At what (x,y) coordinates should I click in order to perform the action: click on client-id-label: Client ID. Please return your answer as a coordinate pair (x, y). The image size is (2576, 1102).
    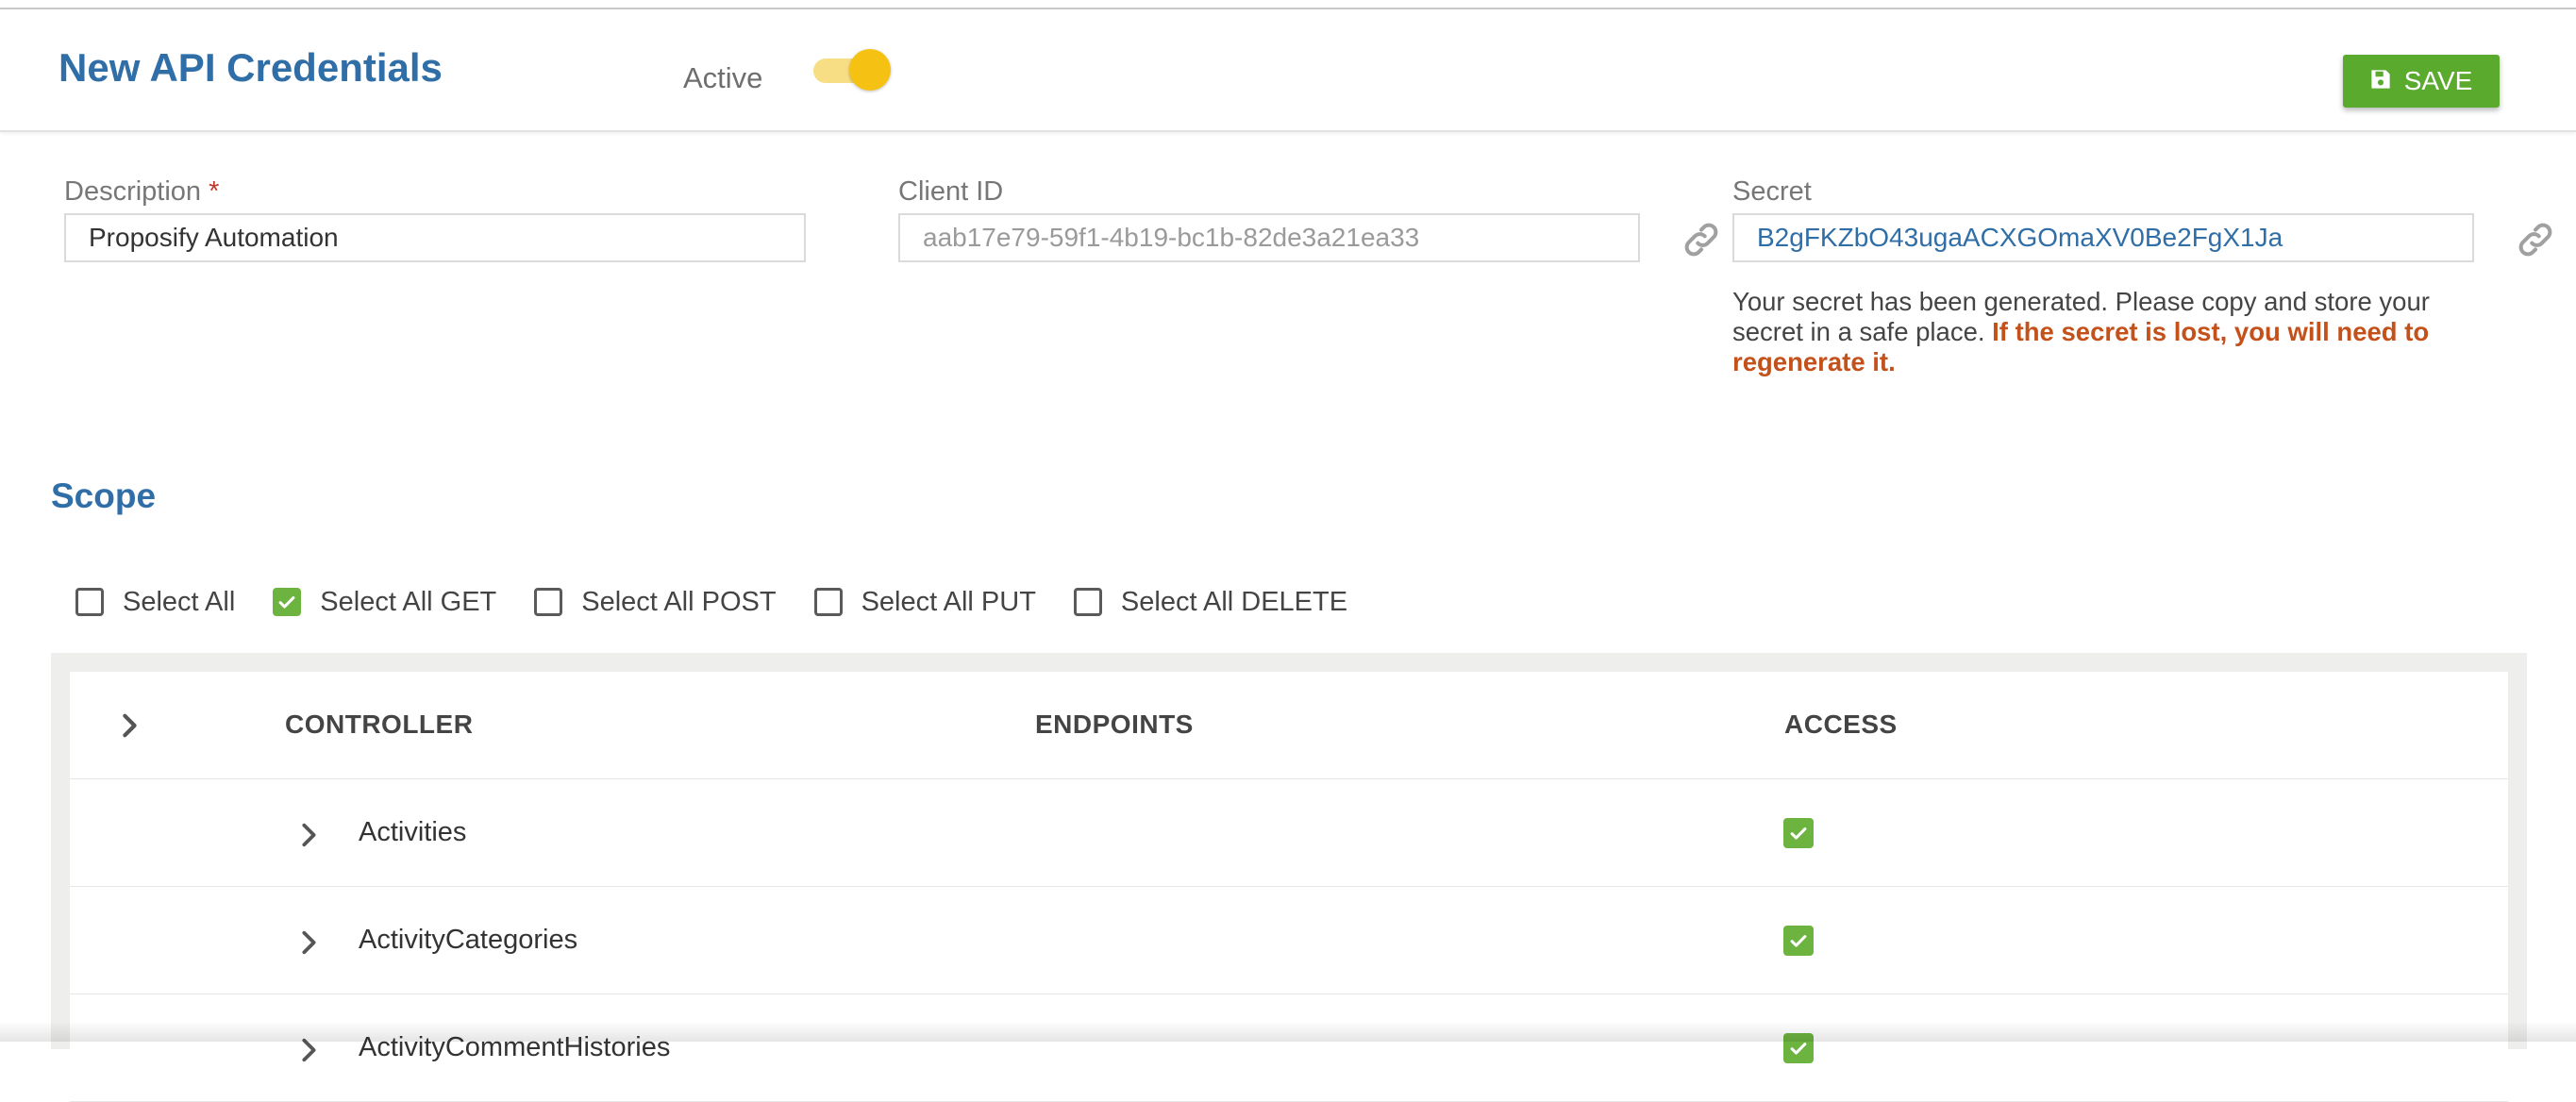
    Looking at the image, I should click on (951, 192).